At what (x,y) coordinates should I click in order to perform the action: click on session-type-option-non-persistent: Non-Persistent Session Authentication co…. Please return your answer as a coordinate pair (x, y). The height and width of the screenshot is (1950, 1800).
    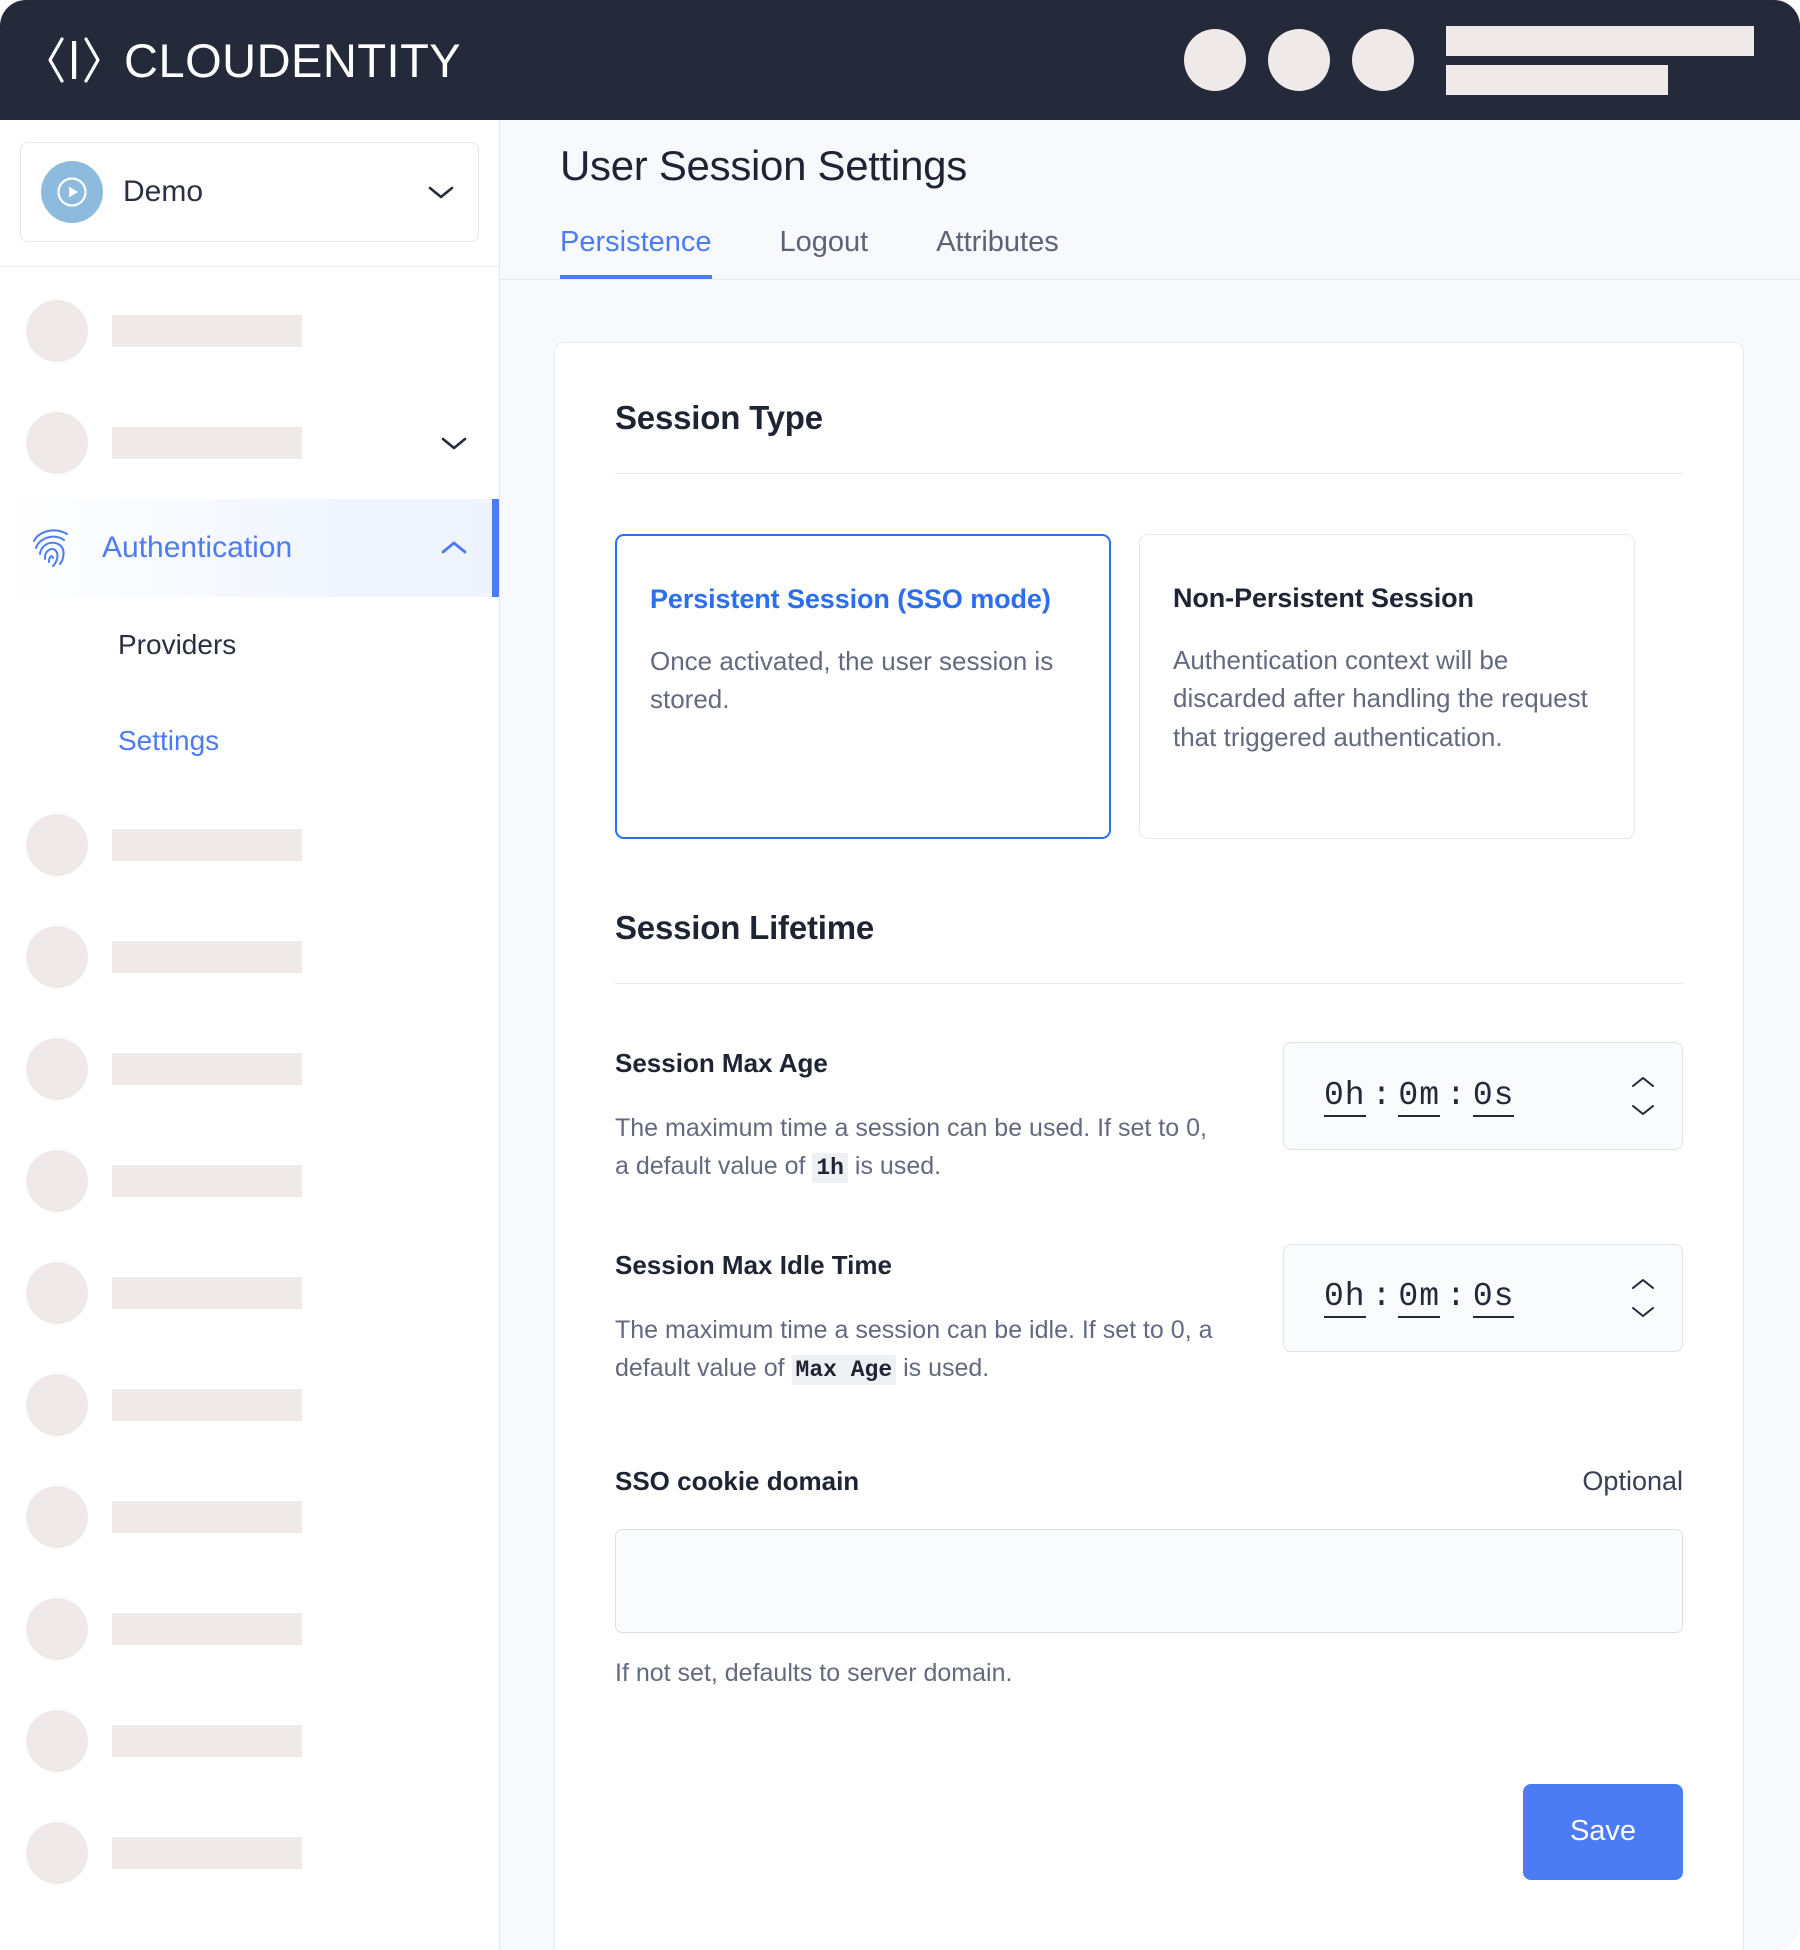
    Looking at the image, I should click on (1387, 686).